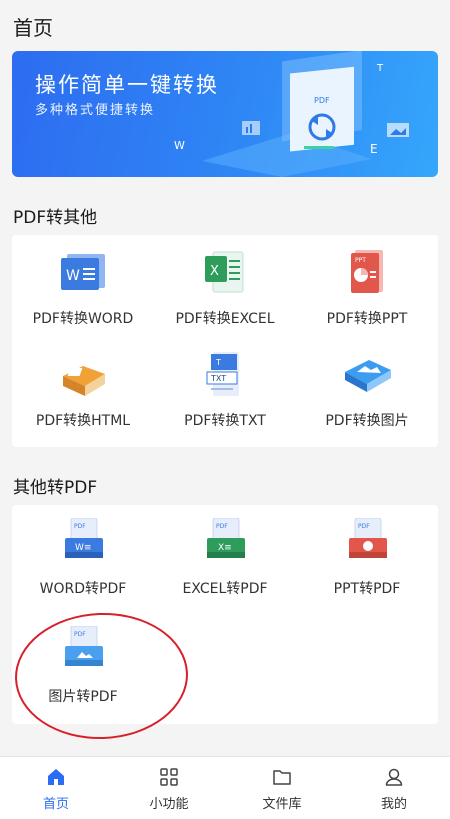  I want to click on tool-label: PDF转换HTML, so click(83, 421).